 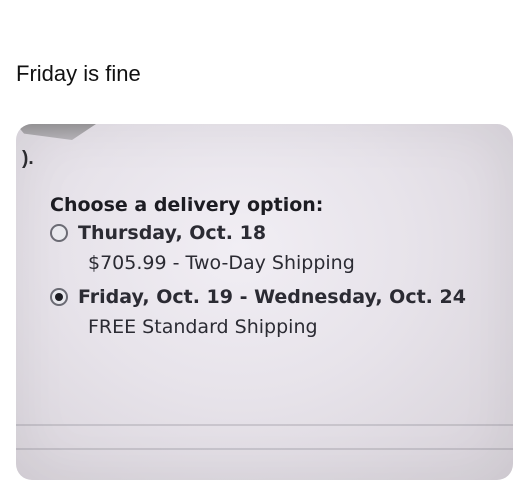 I want to click on radio-button-thursday, so click(x=59, y=233).